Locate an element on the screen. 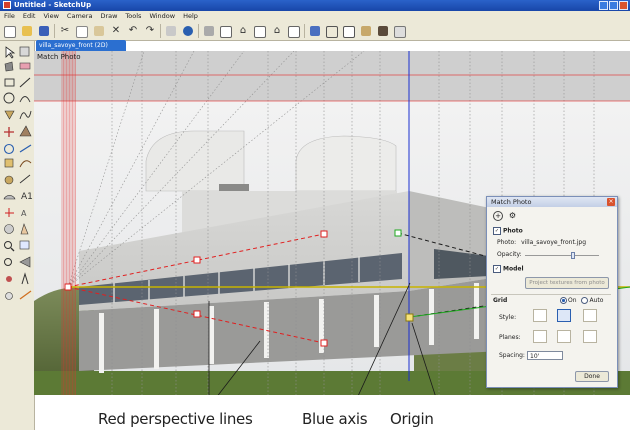 The image size is (630, 434). grid-label: Grid is located at coordinates (500, 300).